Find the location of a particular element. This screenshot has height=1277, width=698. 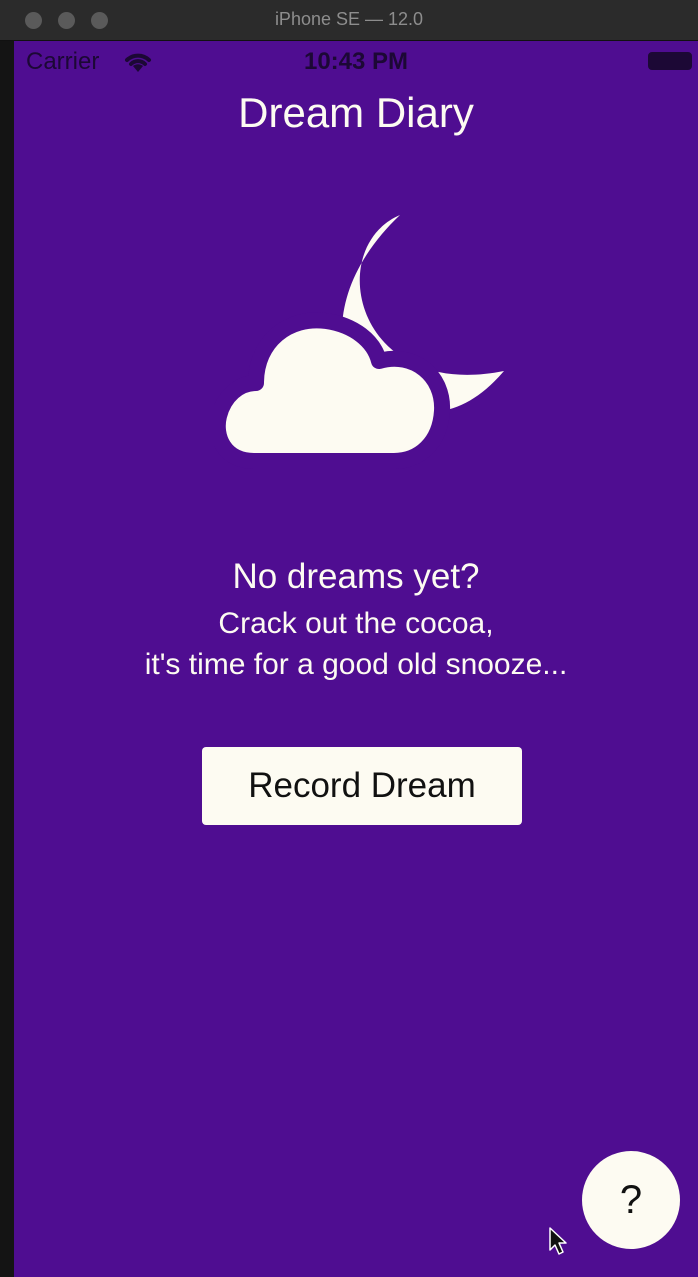

window-titlebar: iPhone SE — 12.0 is located at coordinates (349, 20).